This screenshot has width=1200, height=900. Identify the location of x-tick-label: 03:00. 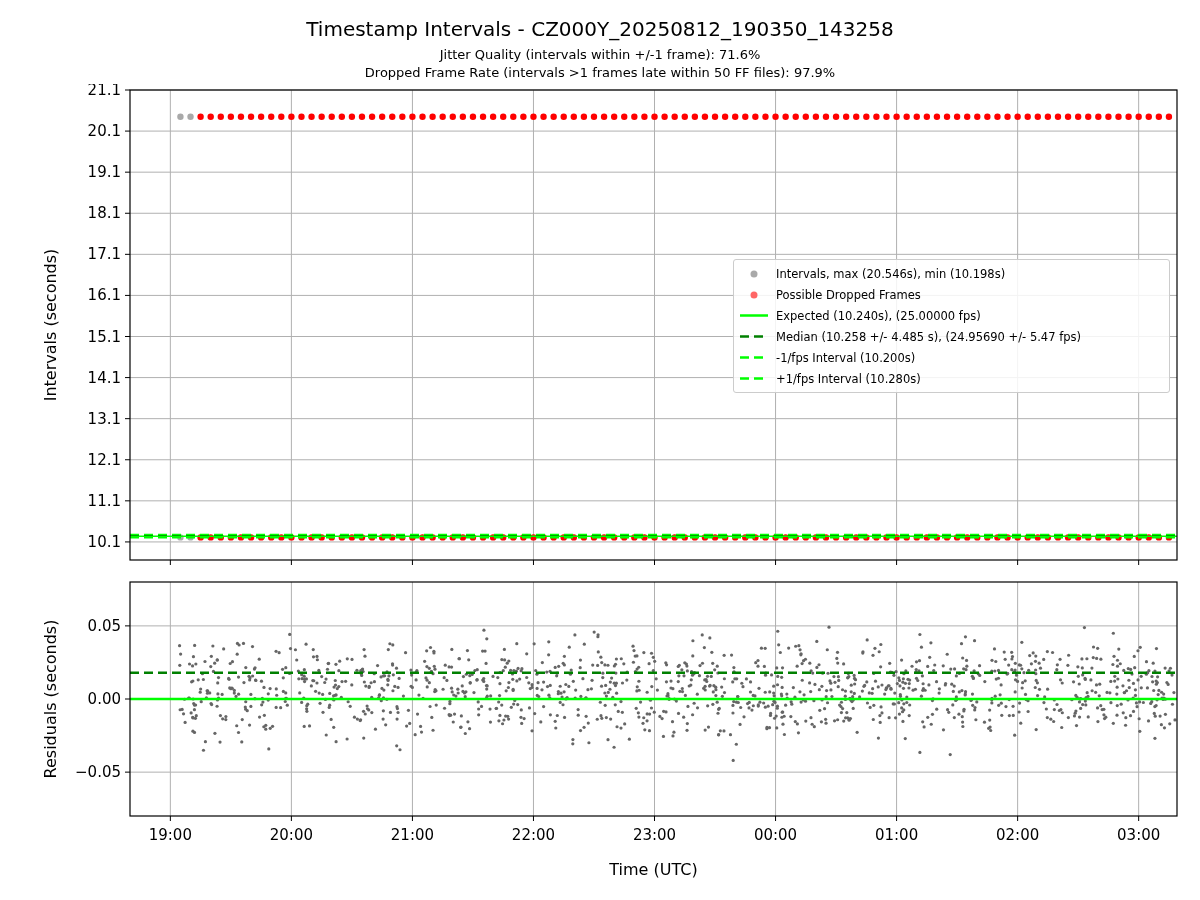
(1139, 835).